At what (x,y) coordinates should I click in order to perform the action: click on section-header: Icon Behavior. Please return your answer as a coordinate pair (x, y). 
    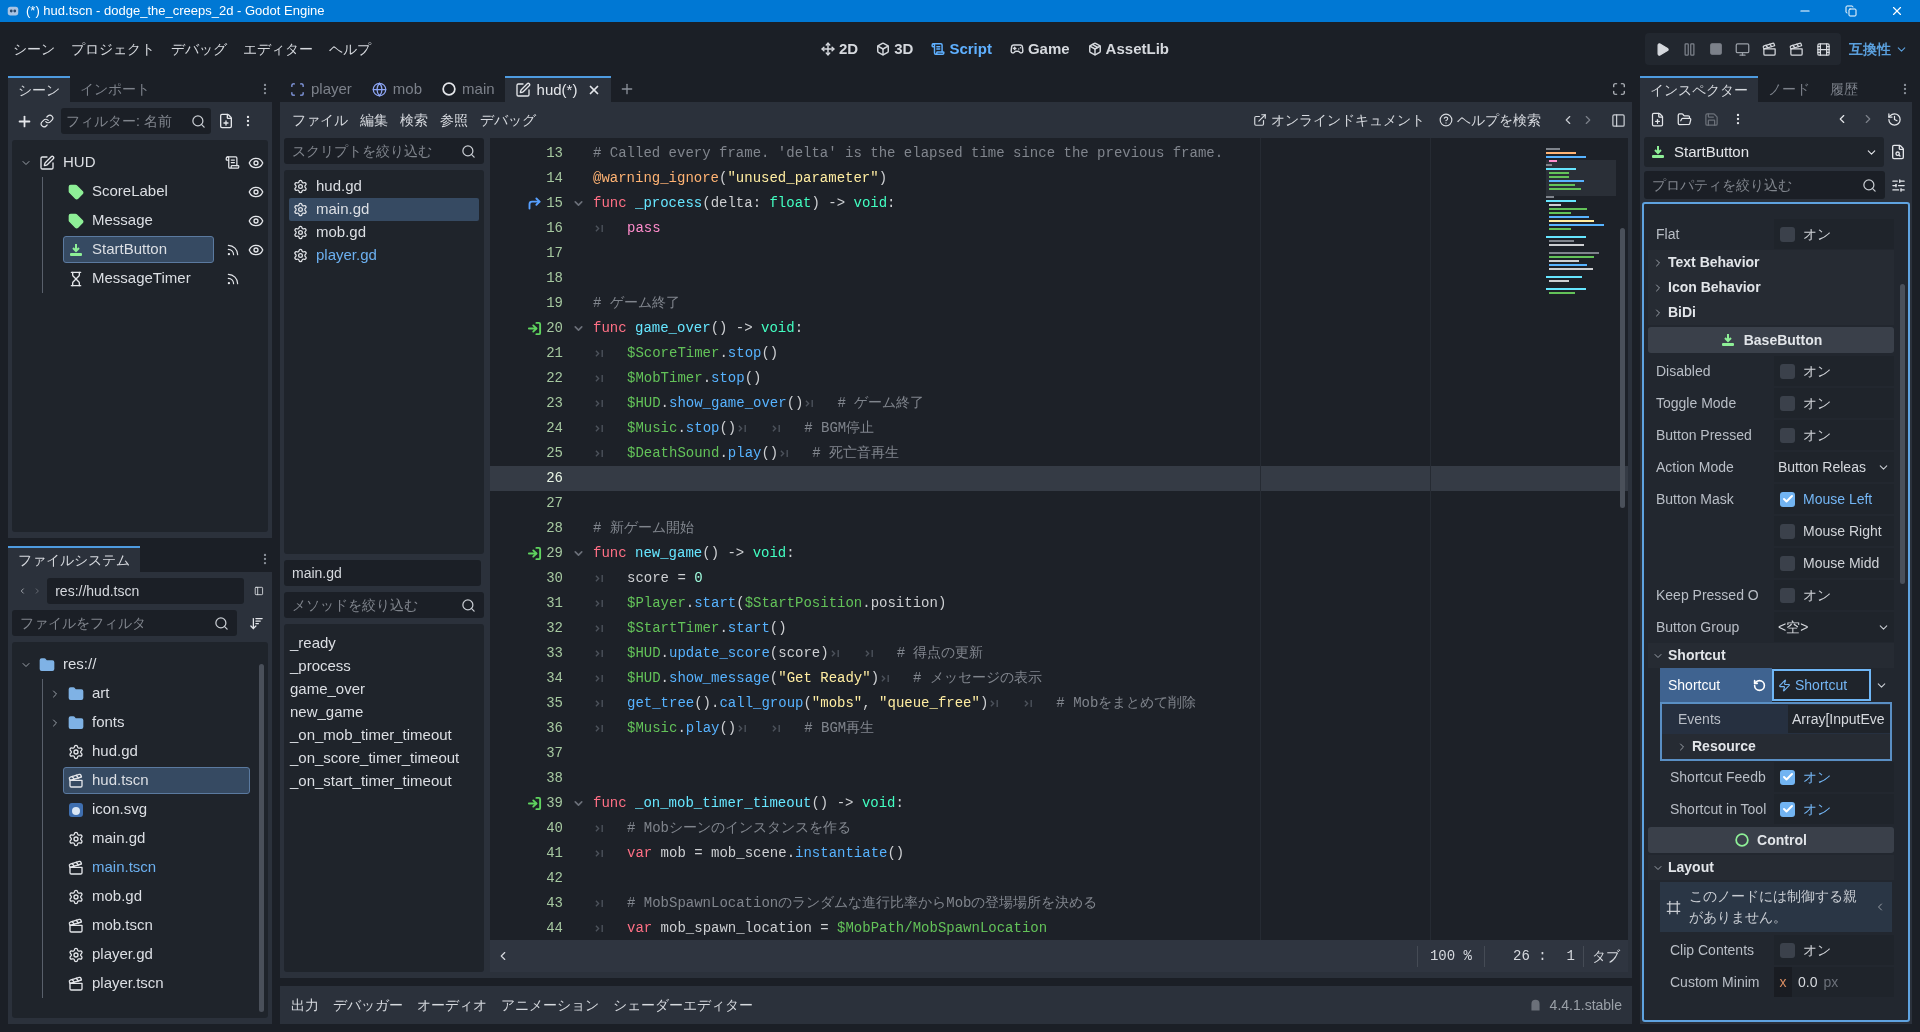
    Looking at the image, I should click on (1771, 287).